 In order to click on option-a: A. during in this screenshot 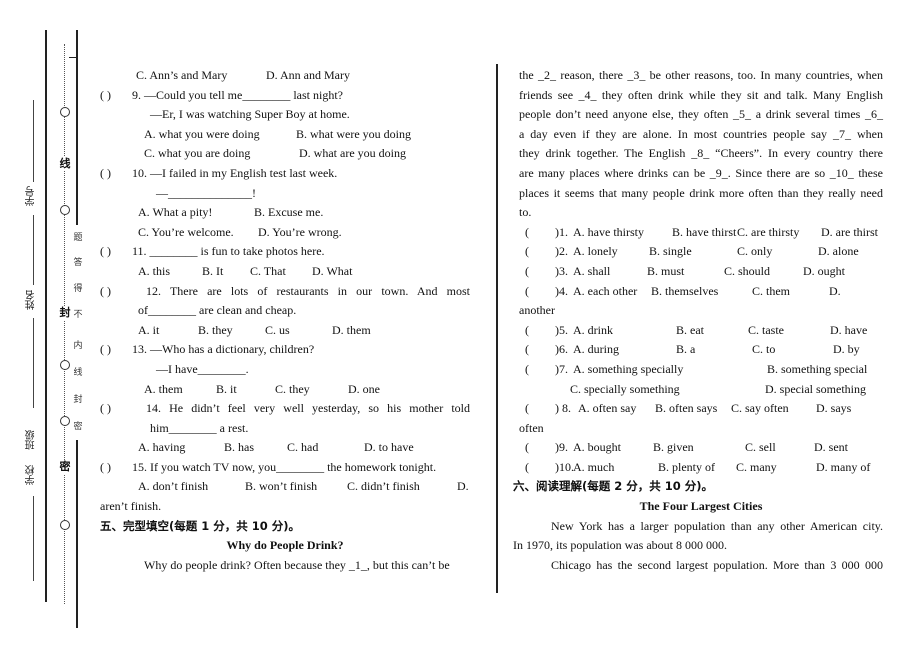, I will do `click(596, 349)`.